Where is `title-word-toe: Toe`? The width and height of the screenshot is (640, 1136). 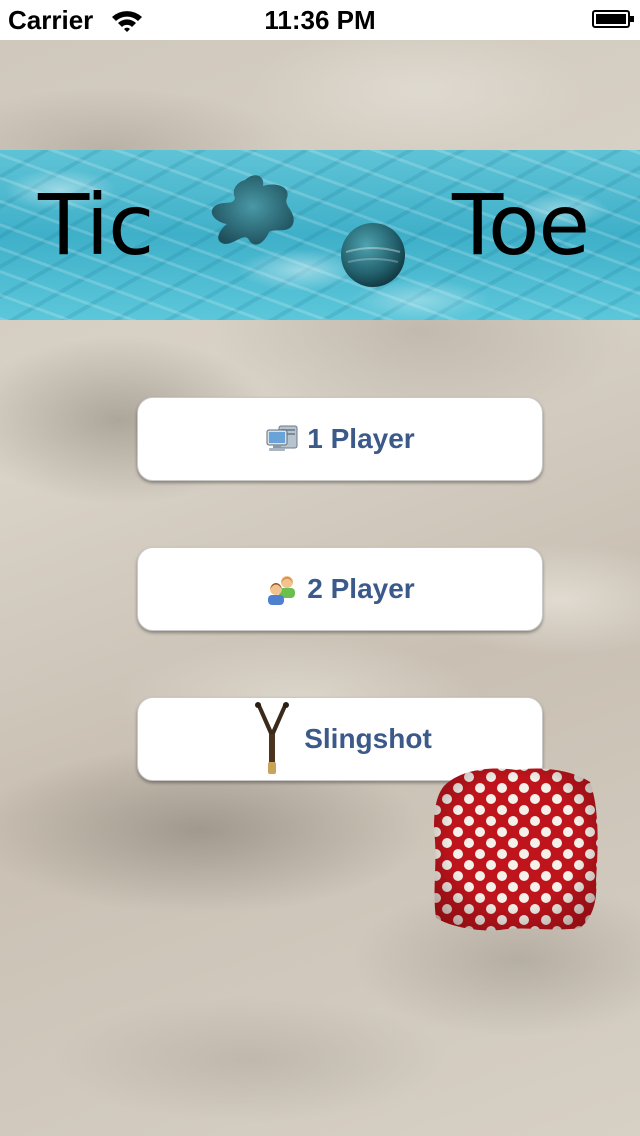 title-word-toe: Toe is located at coordinates (521, 225).